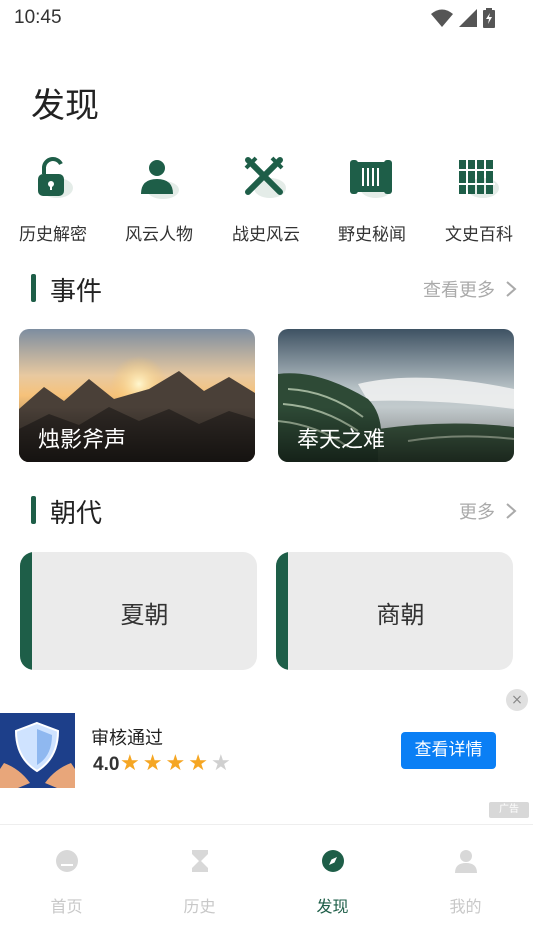  I want to click on category-secret-history: 野史秘闻, so click(372, 198).